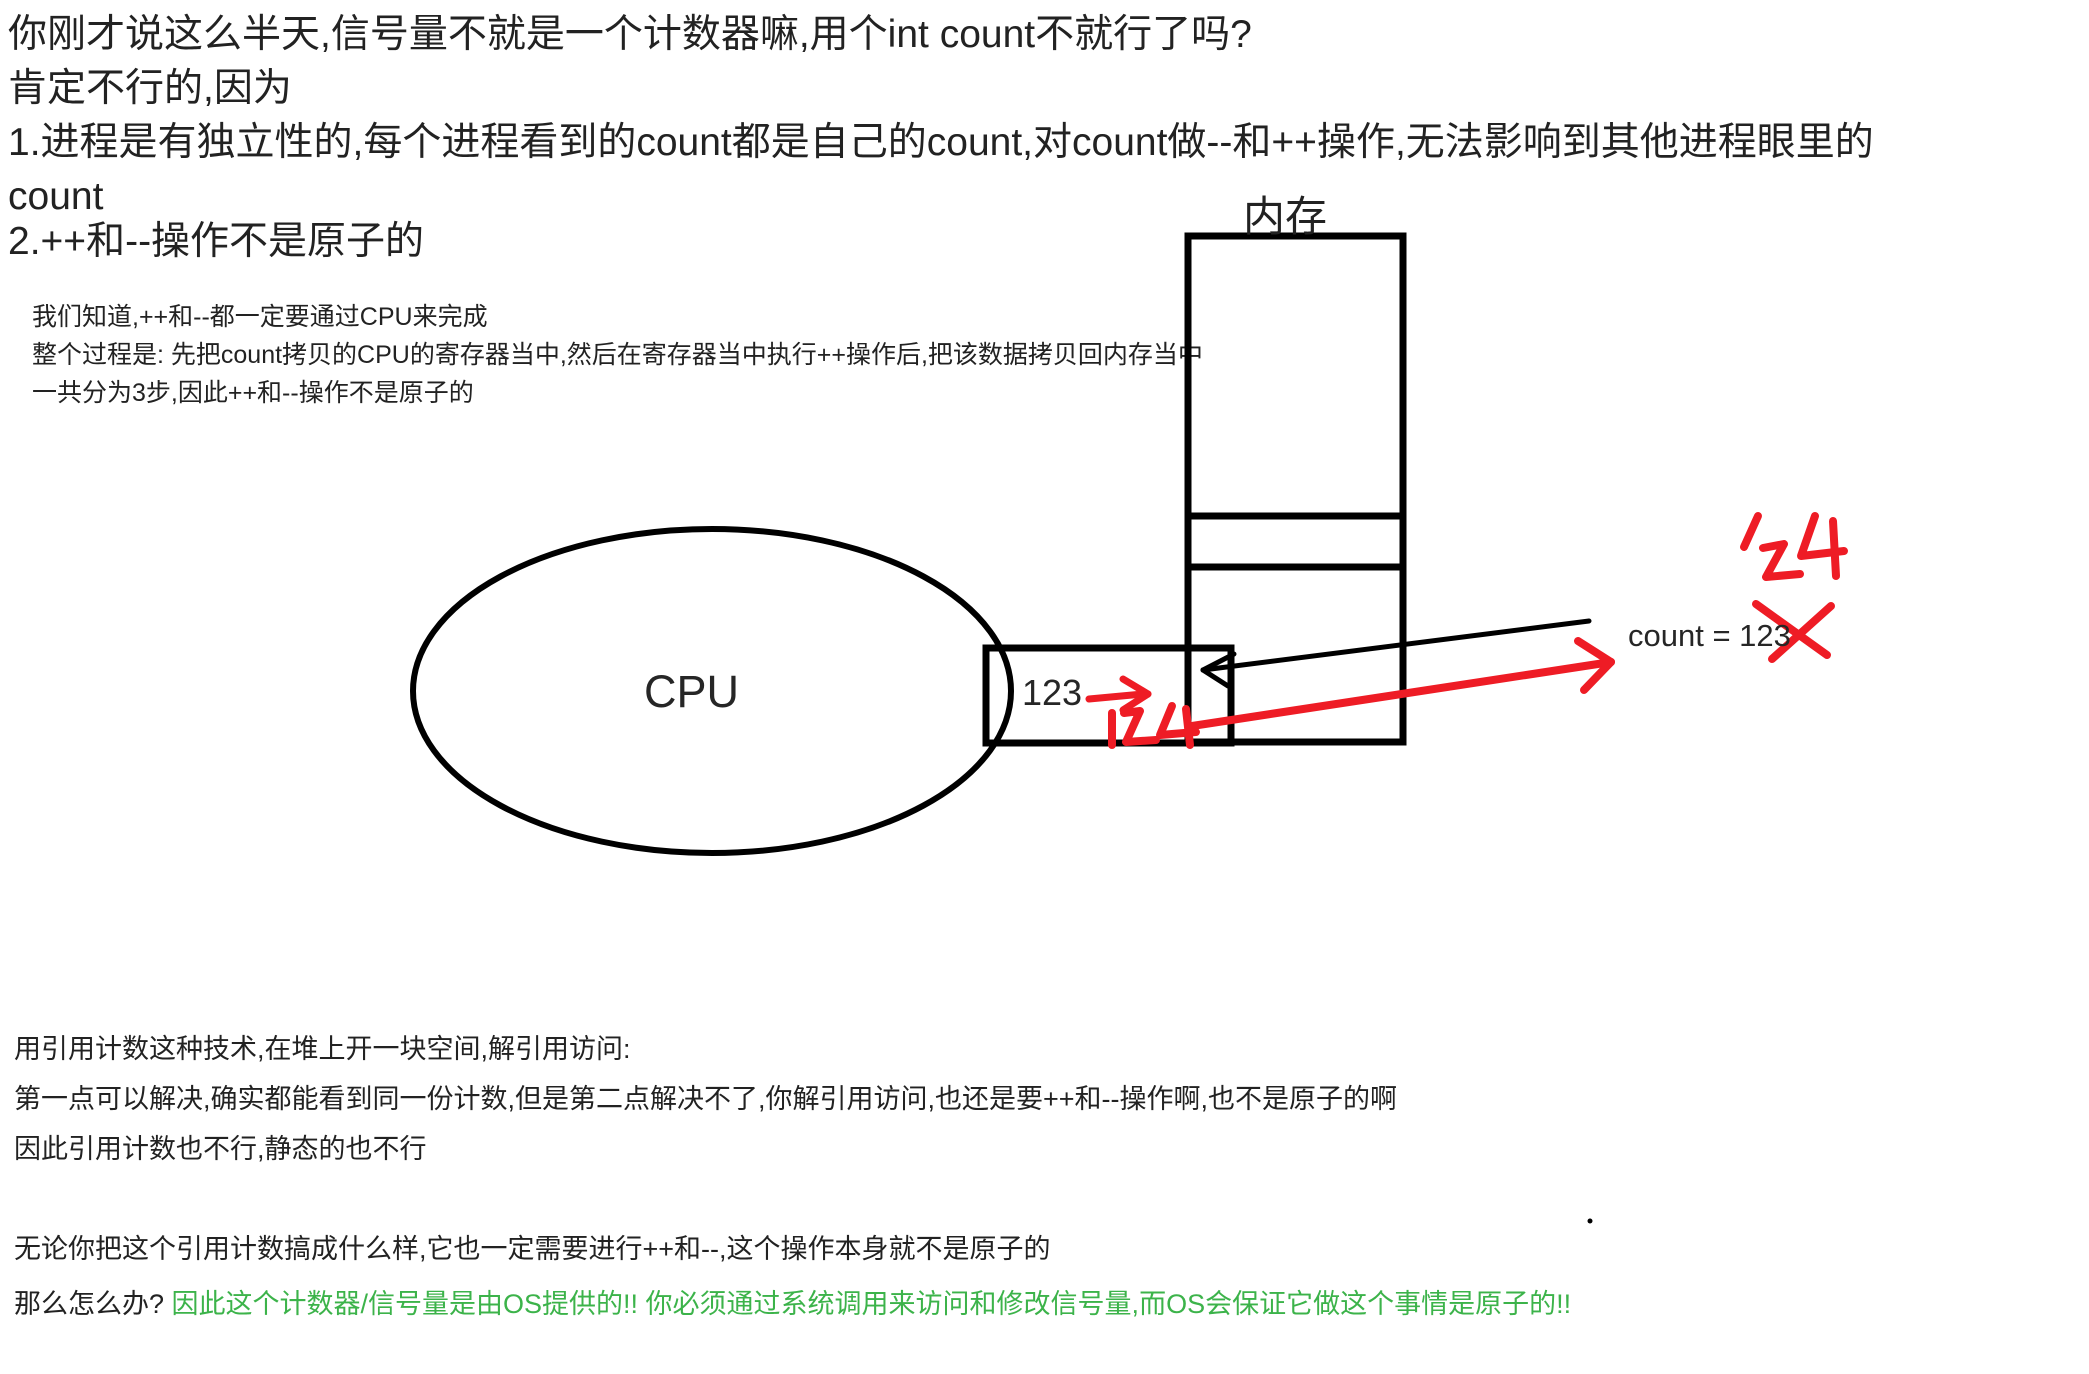  Describe the element at coordinates (630, 34) in the screenshot. I see `intro-line-1: 你刚才说这么半天,信号量不就是一个计数器嘛,用个int count不就行了吗?` at that location.